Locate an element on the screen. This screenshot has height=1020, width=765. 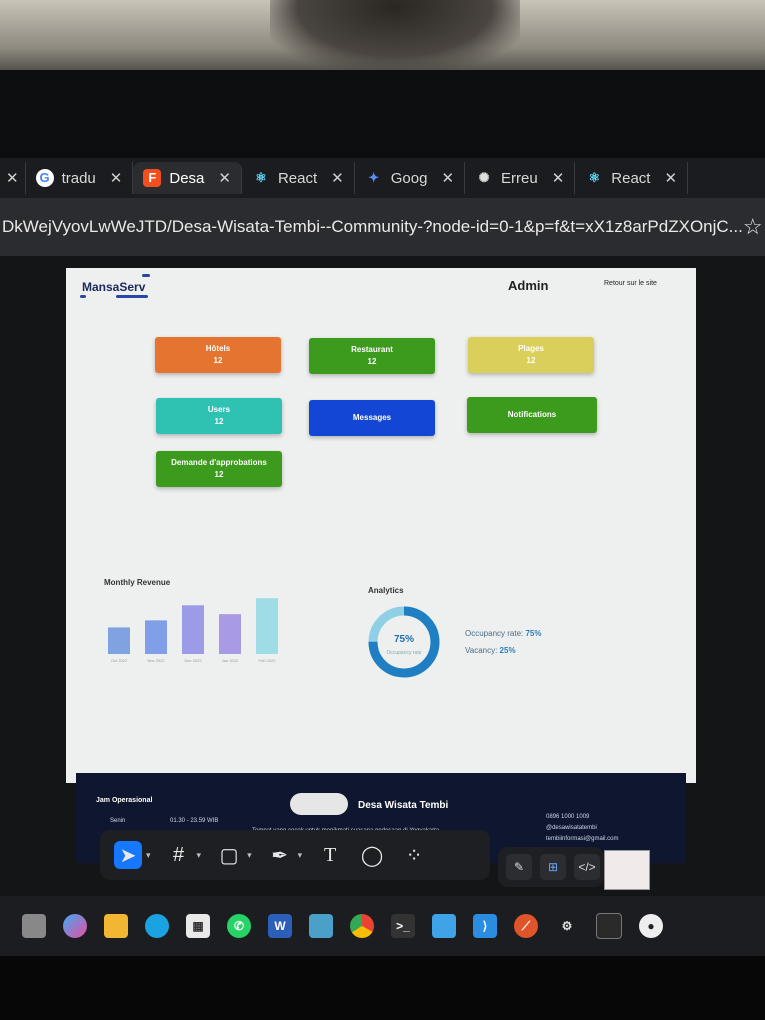
card-label: Restaurant is located at coordinates (372, 349).